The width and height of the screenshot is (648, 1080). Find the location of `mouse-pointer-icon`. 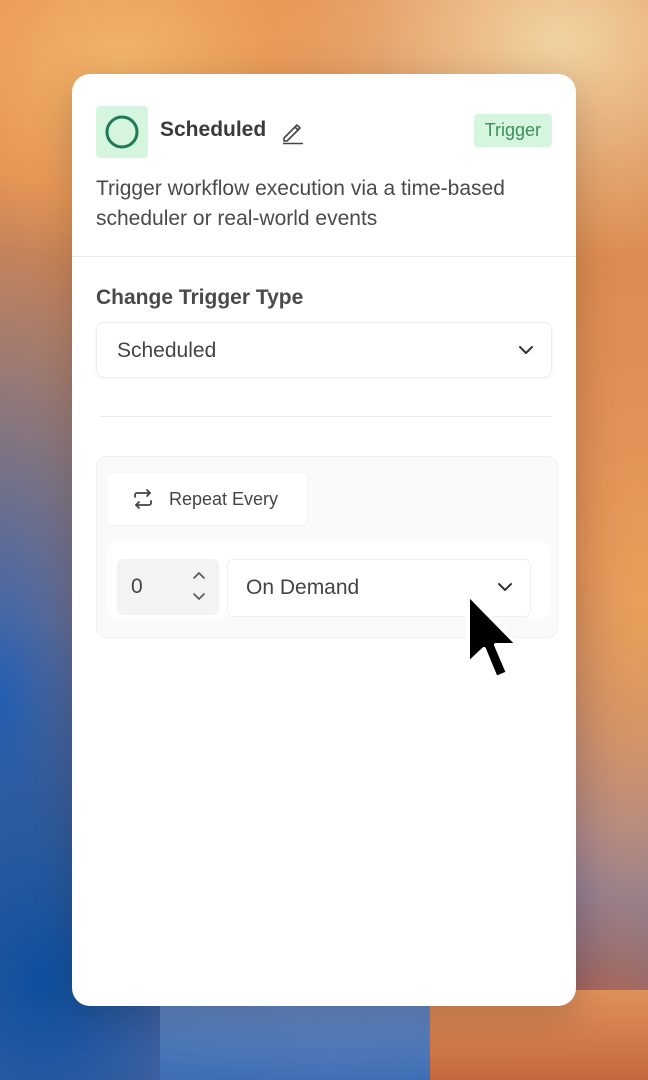

mouse-pointer-icon is located at coordinates (493, 636).